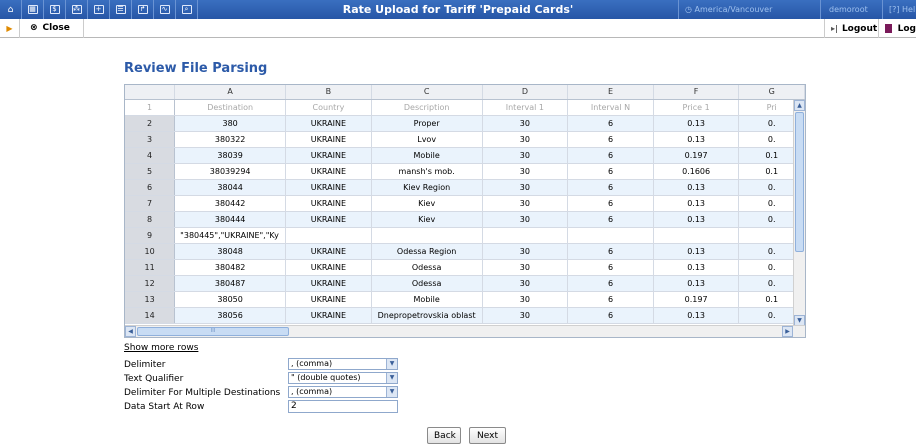  Describe the element at coordinates (130, 331) in the screenshot. I see `scroll-left-icon: ◀` at that location.